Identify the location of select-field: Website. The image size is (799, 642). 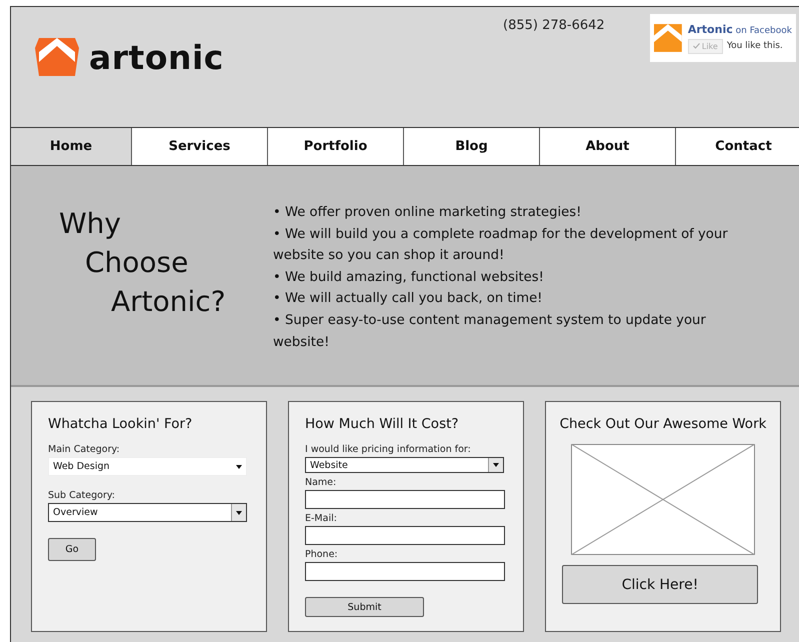
(404, 465).